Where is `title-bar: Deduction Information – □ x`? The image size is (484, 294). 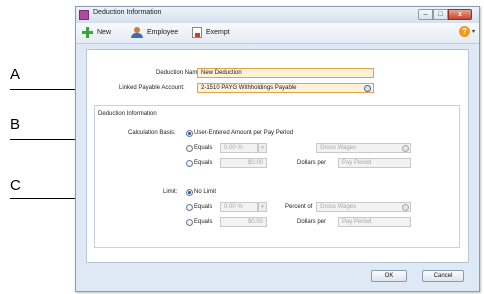
title-bar: Deduction Information – □ x is located at coordinates (277, 15).